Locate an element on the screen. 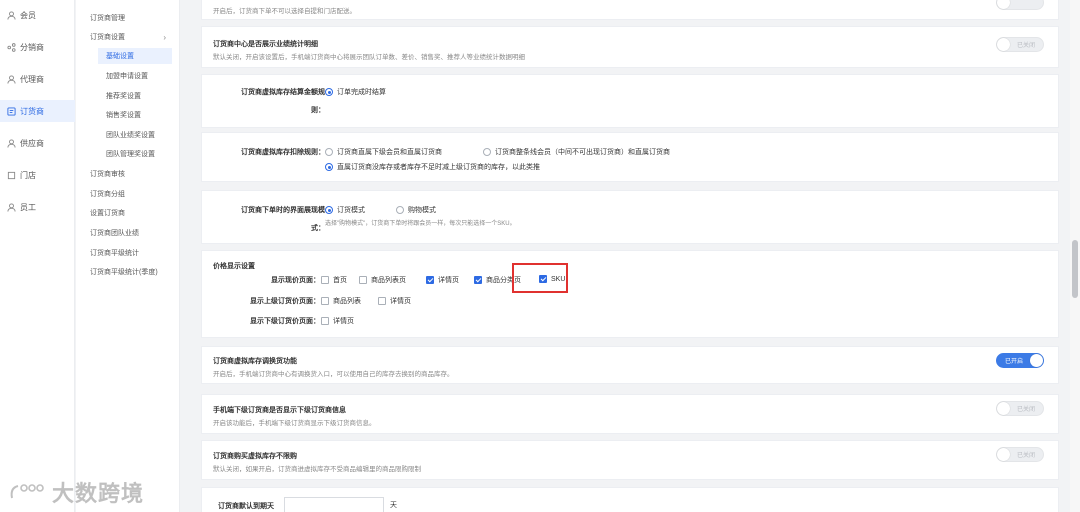 The height and width of the screenshot is (512, 1080). setting-desc: 开启该功能后，手机端下级订货商显示下级订货商信息。 is located at coordinates (294, 423).